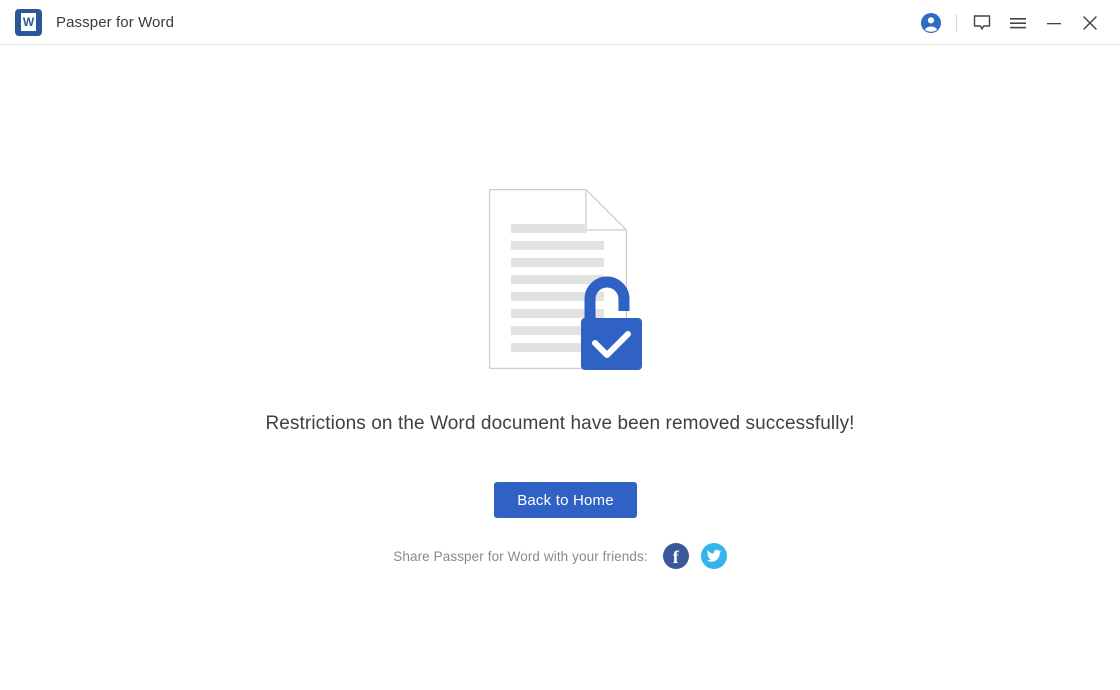 The height and width of the screenshot is (690, 1120). I want to click on account-button, so click(931, 22).